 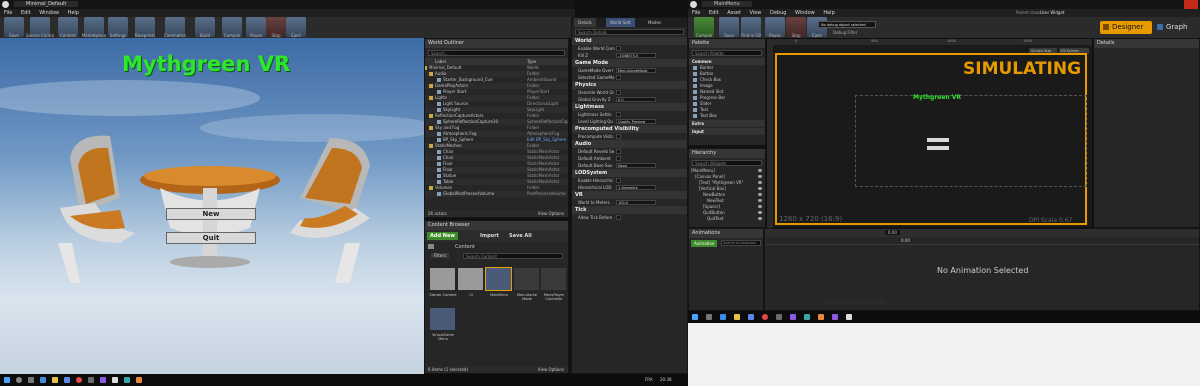 I want to click on folder-ui, so click(x=470, y=279).